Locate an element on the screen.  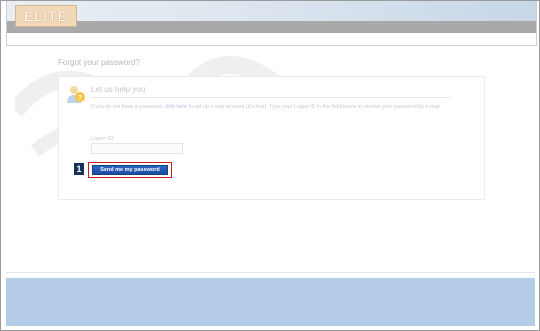
page-title: Forgot your password? is located at coordinates (99, 62).